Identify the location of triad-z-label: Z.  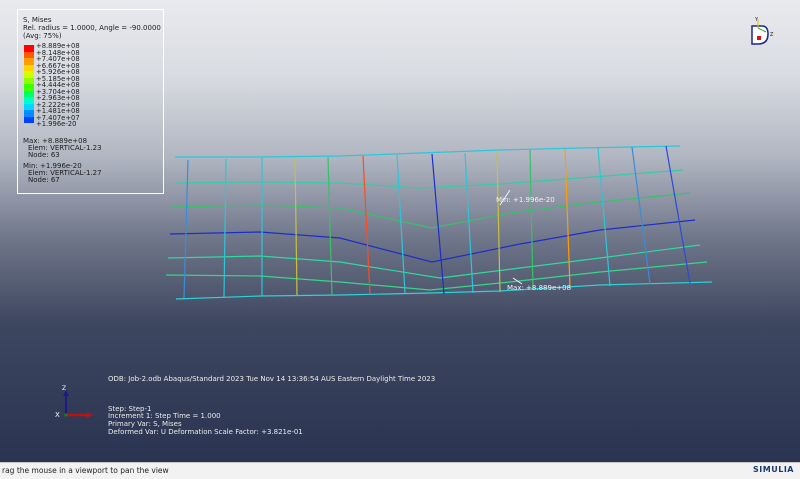
(64, 388).